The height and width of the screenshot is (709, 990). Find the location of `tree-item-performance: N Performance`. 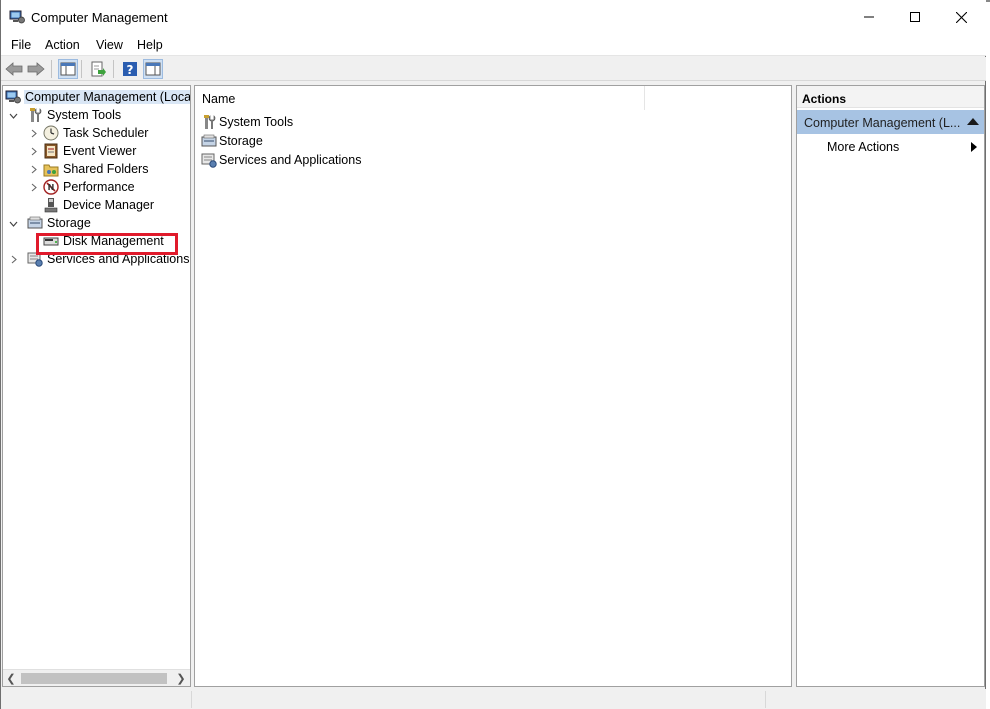

tree-item-performance: N Performance is located at coordinates (81, 187).